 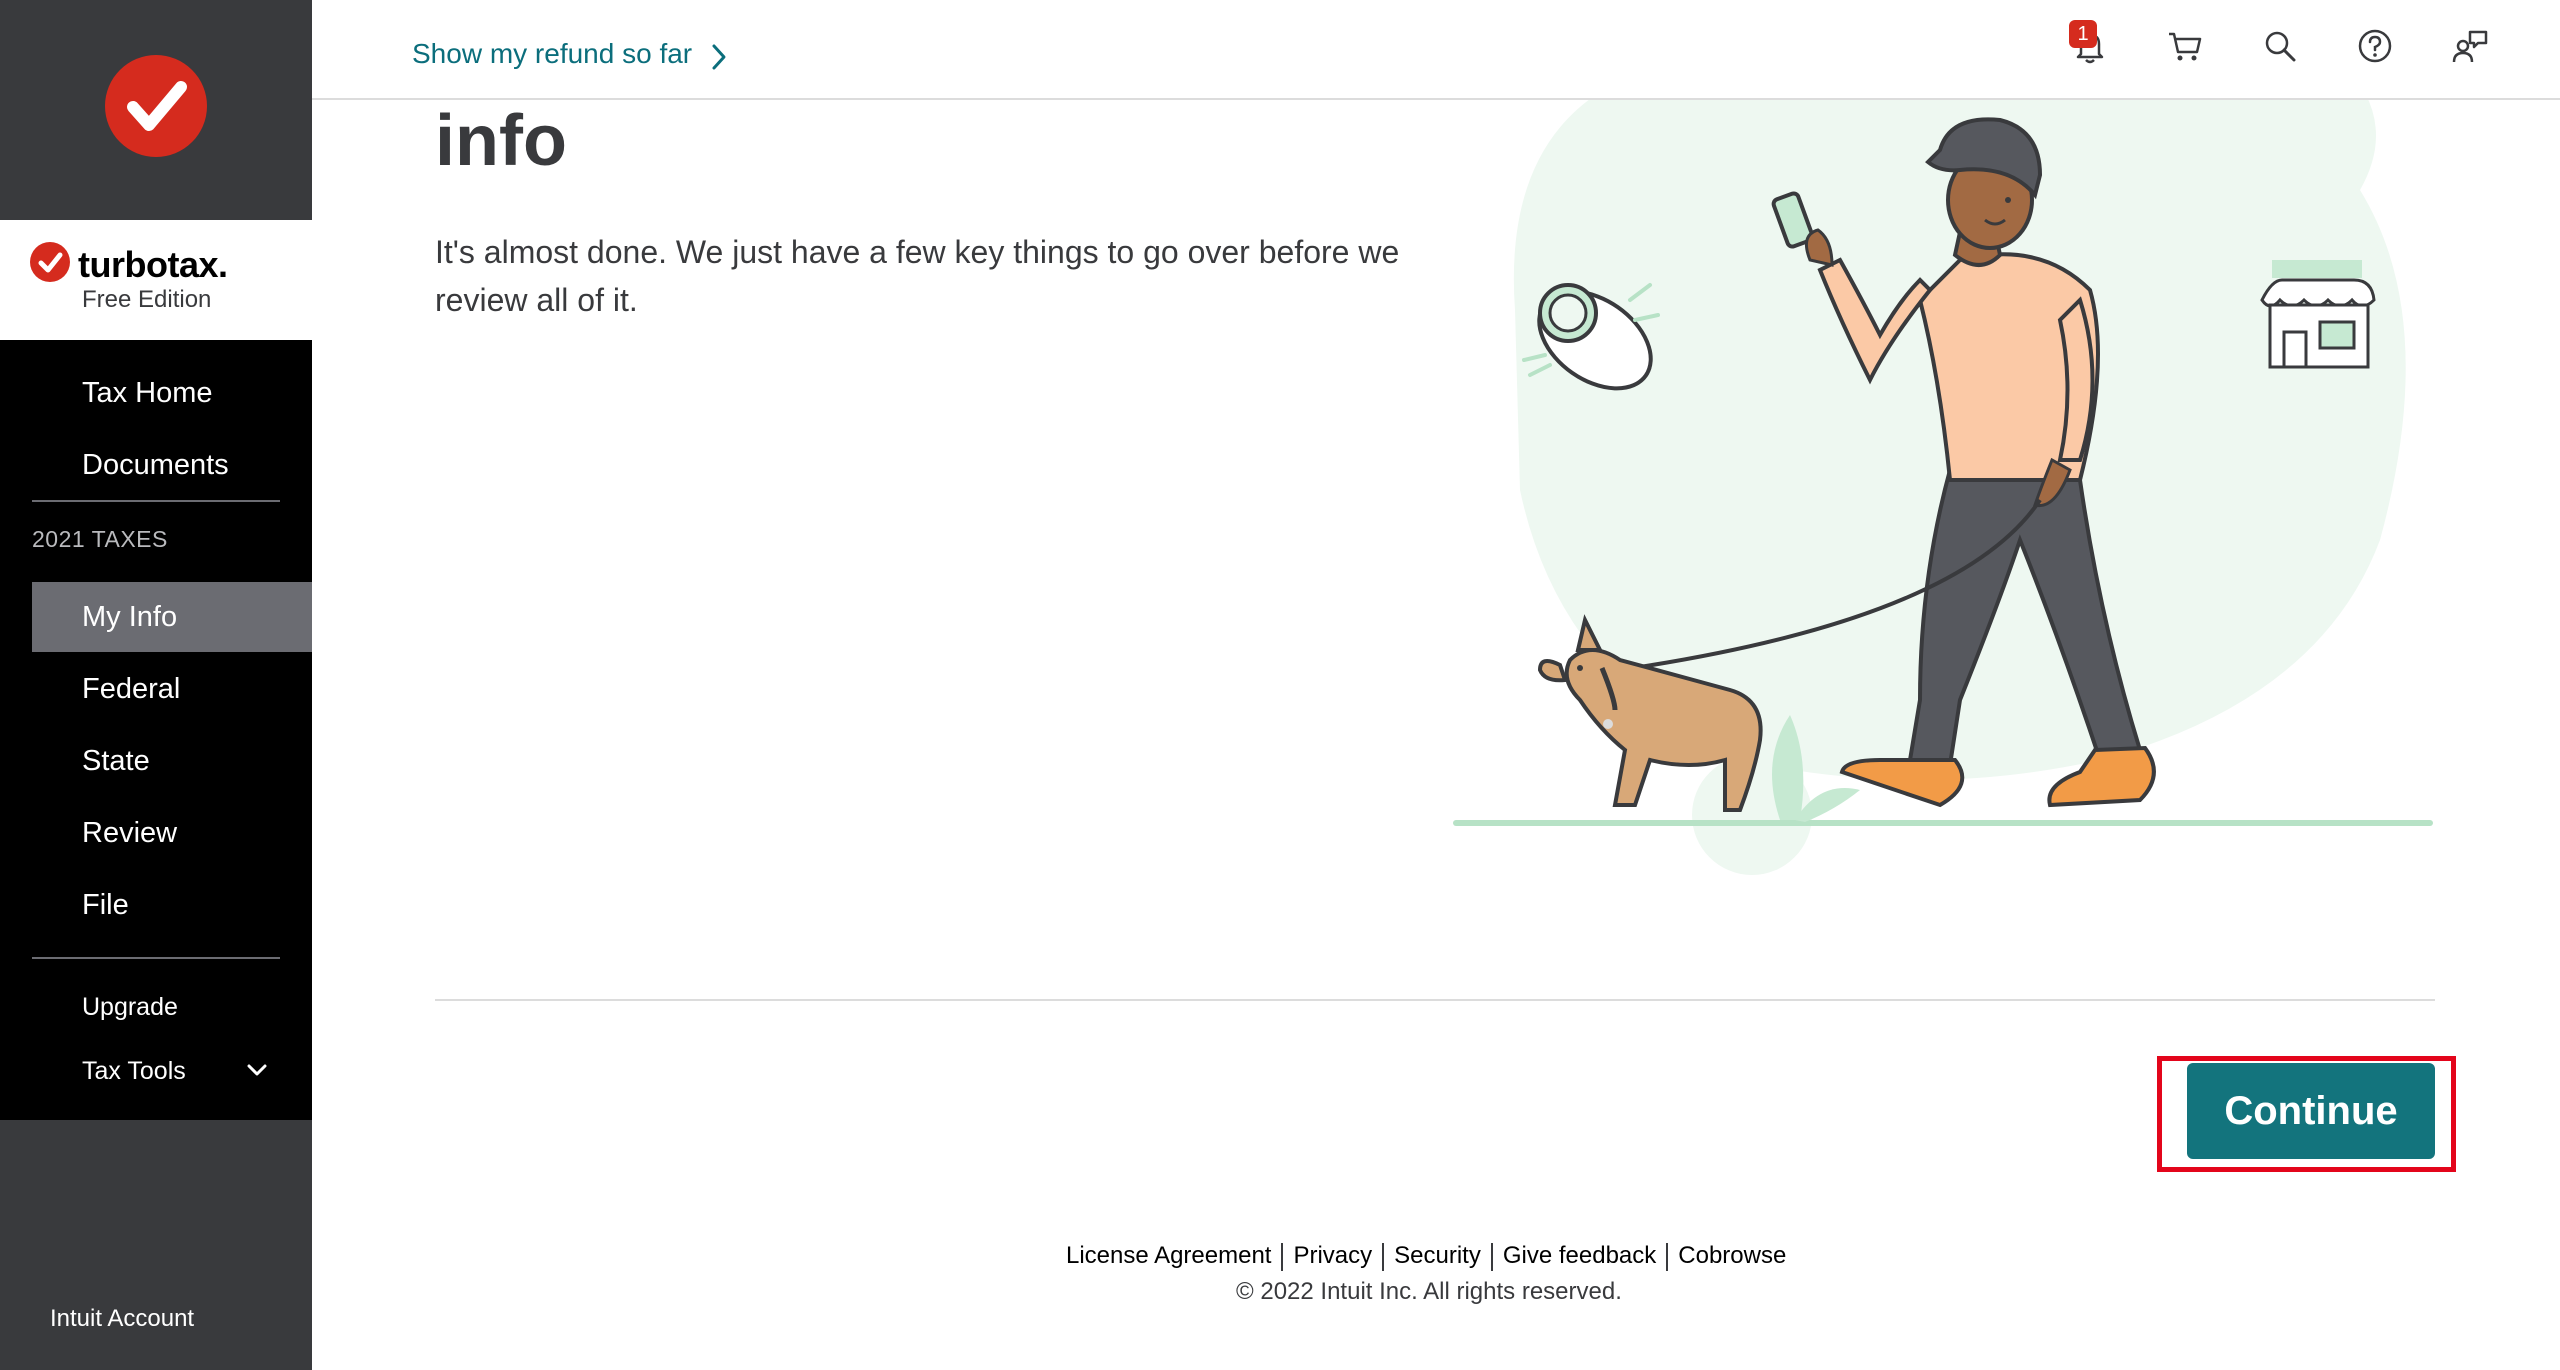 What do you see at coordinates (130, 833) in the screenshot?
I see `sidebar-item-label: Review` at bounding box center [130, 833].